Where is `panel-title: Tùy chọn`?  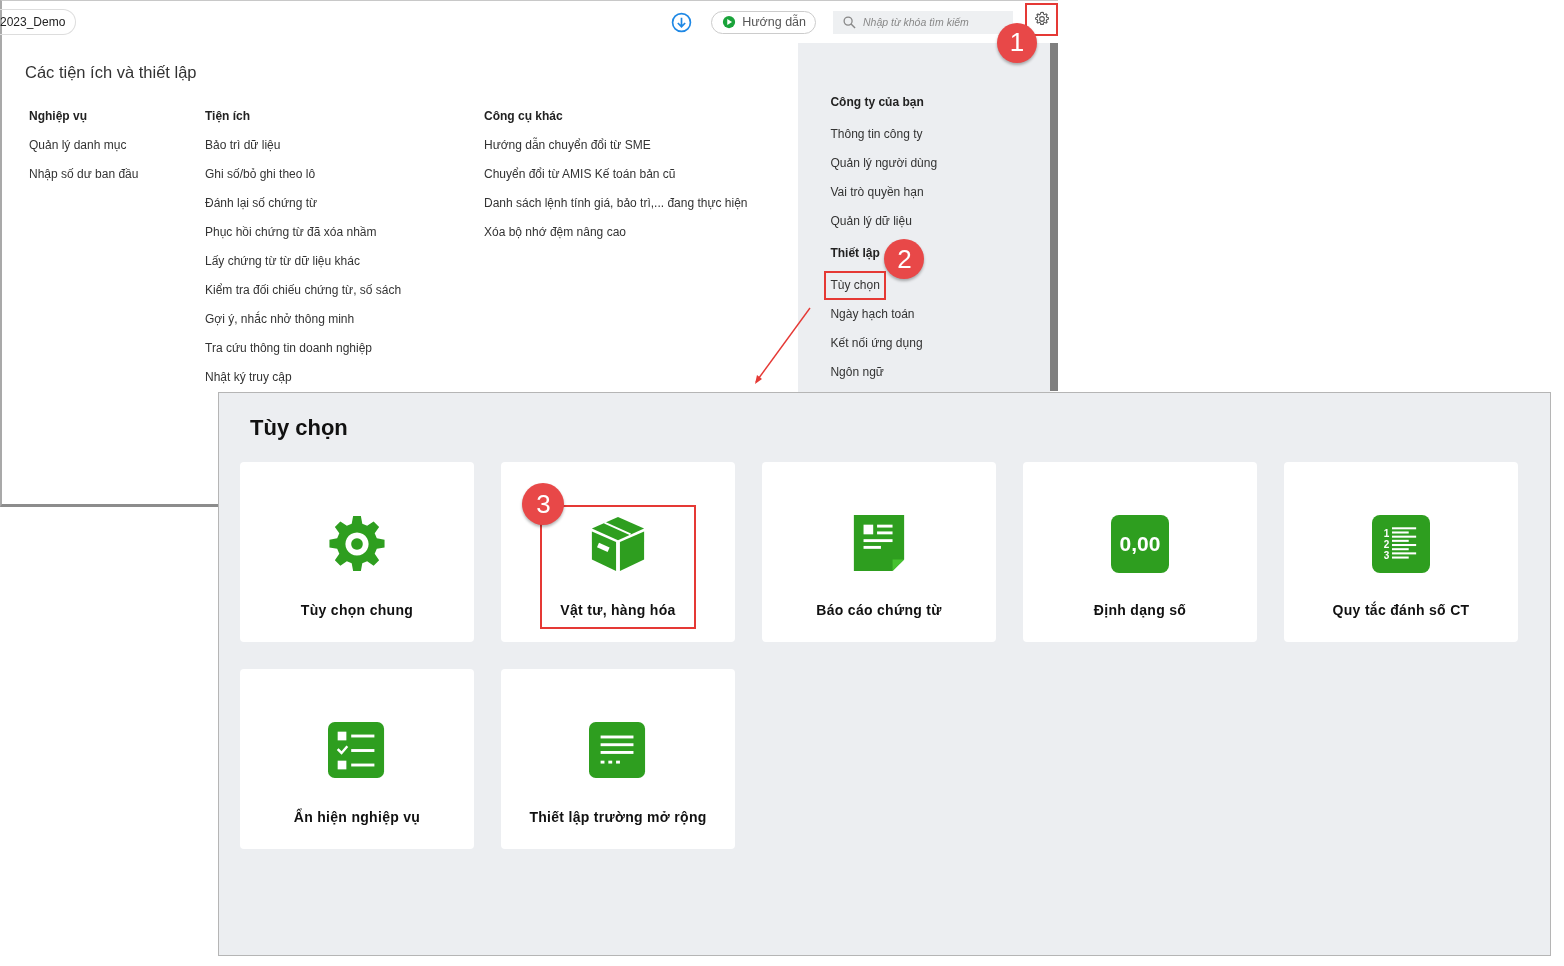
panel-title: Tùy chọn is located at coordinates (299, 428).